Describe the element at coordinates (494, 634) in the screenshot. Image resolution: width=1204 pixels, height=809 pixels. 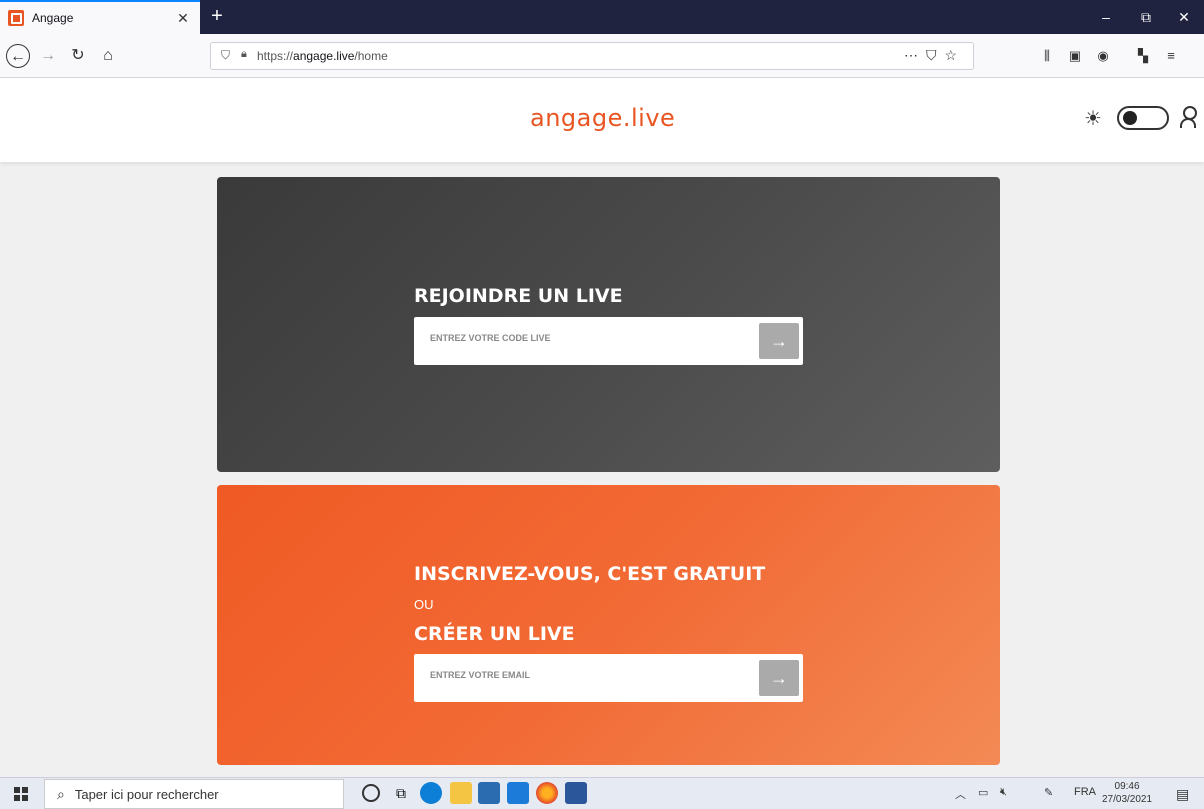
I see `create-live-title: CRÉER UN LIVE` at that location.